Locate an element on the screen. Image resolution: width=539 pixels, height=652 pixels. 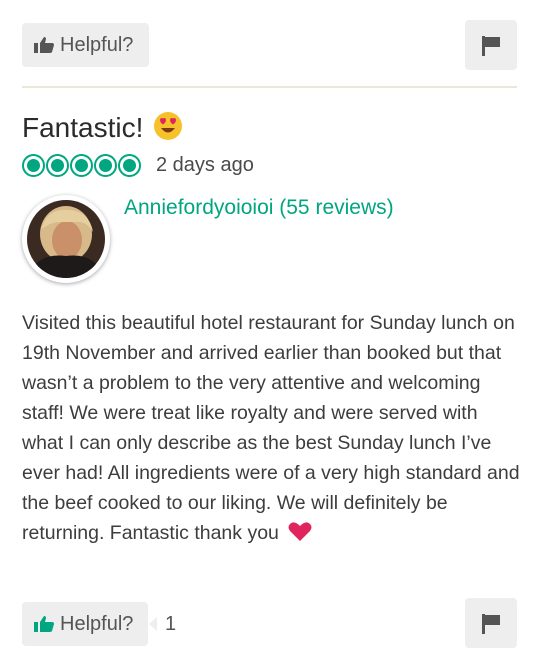
author-link: Anniefordyoioioi (55 reviews) is located at coordinates (259, 208).